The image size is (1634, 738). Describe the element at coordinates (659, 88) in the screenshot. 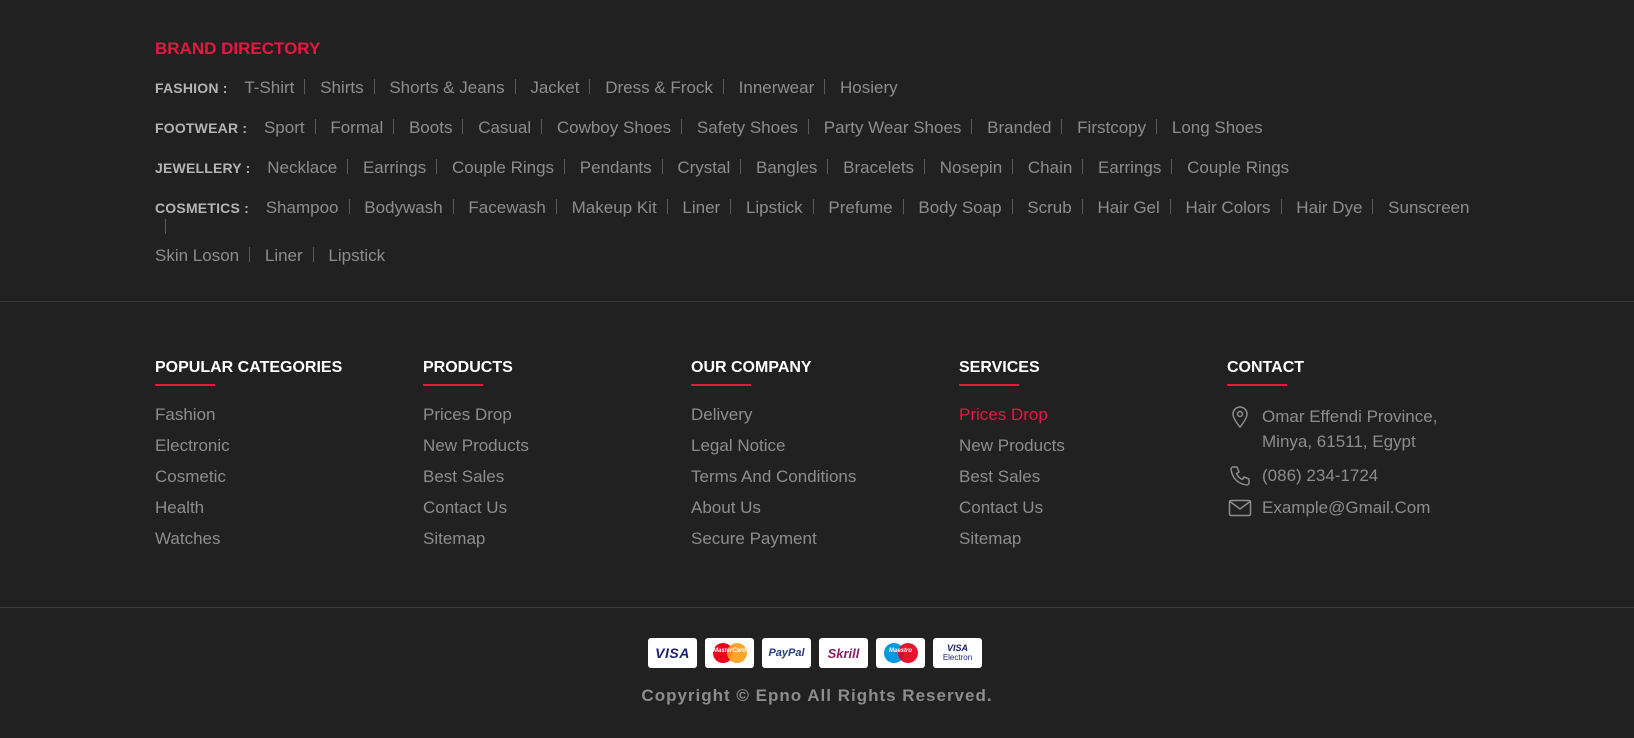

I see `brand-link: Dress & Frock` at that location.